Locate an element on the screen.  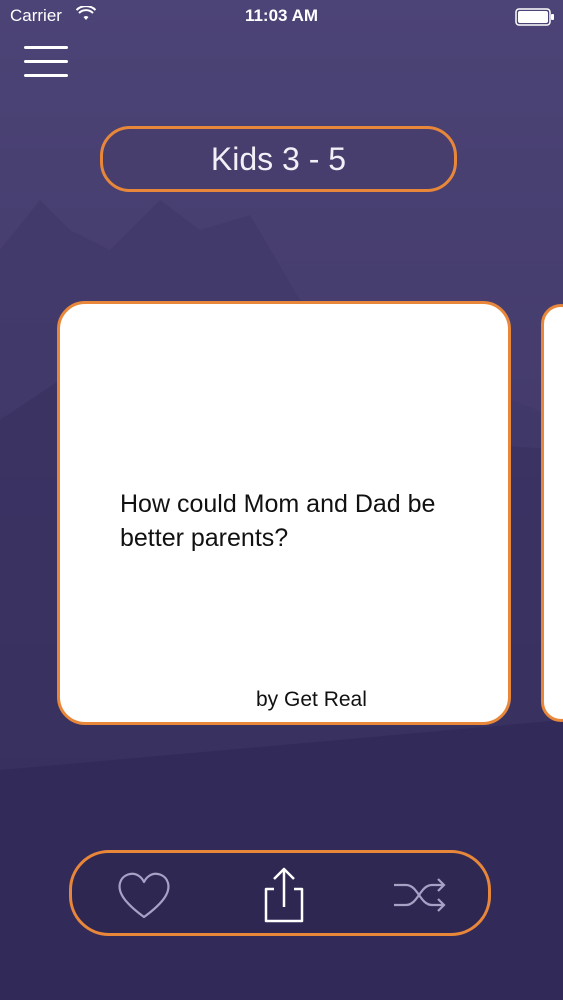
menu-icon is located at coordinates (46, 64).